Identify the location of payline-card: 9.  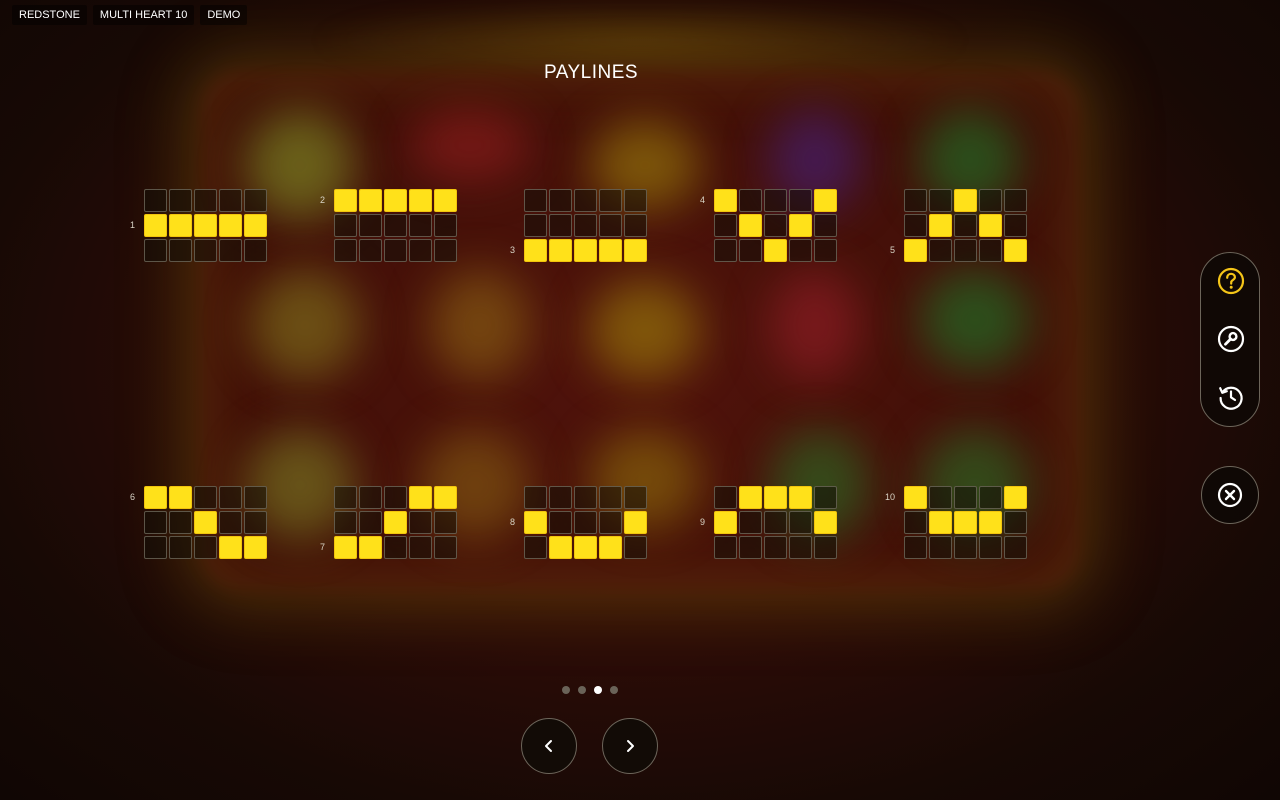
(753, 523).